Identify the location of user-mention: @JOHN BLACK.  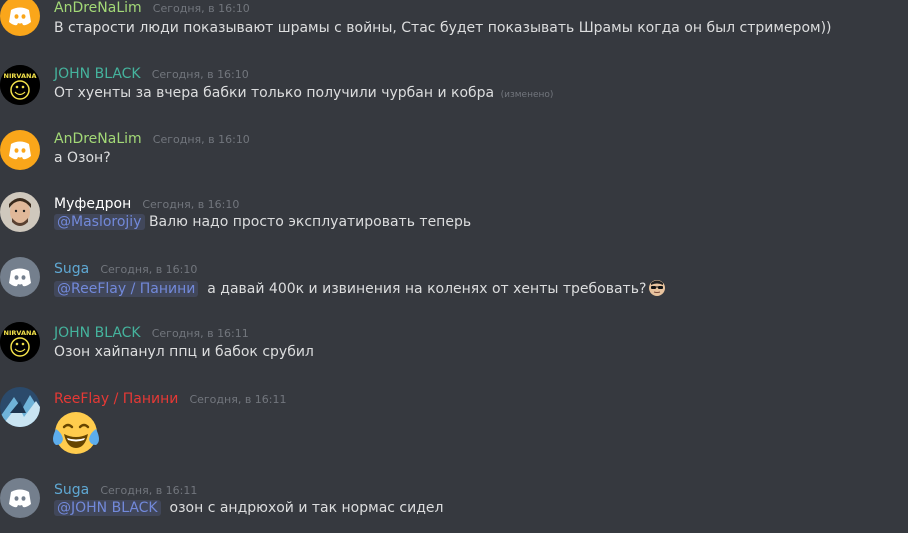
(107, 508).